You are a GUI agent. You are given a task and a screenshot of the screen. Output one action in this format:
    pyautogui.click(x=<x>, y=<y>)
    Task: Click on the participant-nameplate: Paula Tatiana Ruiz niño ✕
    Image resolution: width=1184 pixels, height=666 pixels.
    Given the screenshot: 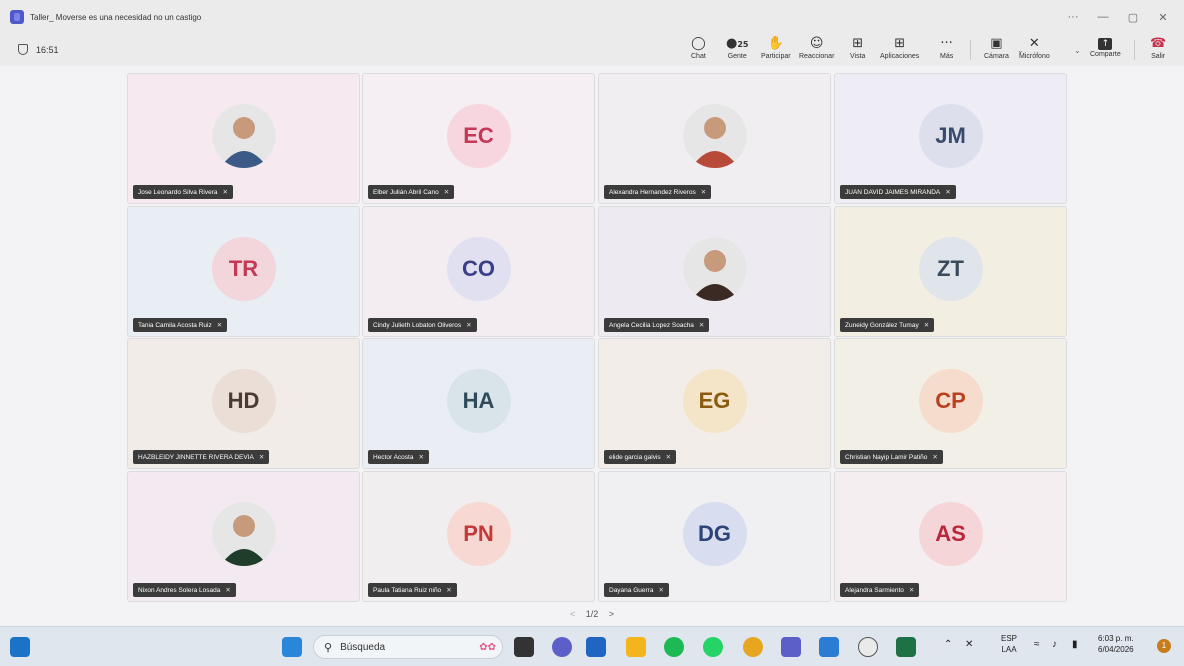 What is the action you would take?
    pyautogui.click(x=412, y=590)
    